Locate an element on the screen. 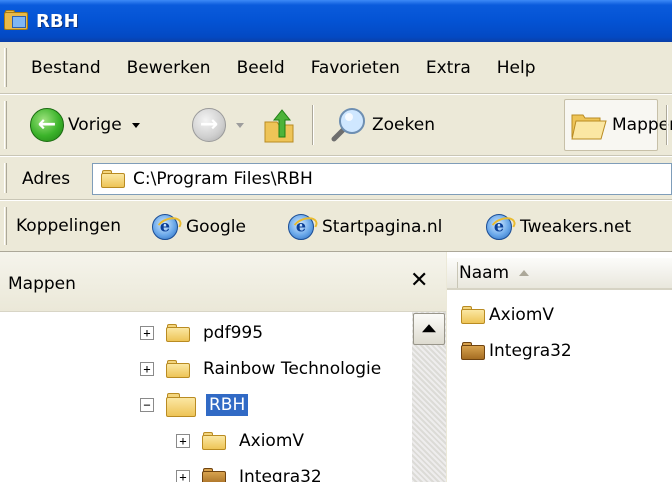  title-bar: RBH is located at coordinates (336, 21).